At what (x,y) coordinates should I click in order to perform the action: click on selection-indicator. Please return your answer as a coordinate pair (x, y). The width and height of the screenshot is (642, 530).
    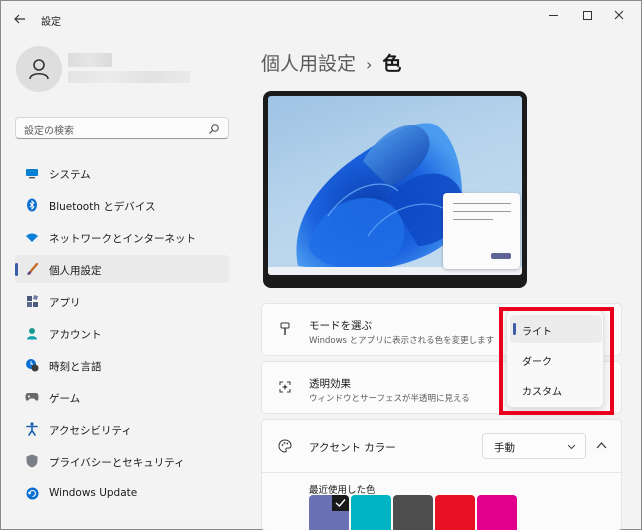
    Looking at the image, I should click on (16, 269).